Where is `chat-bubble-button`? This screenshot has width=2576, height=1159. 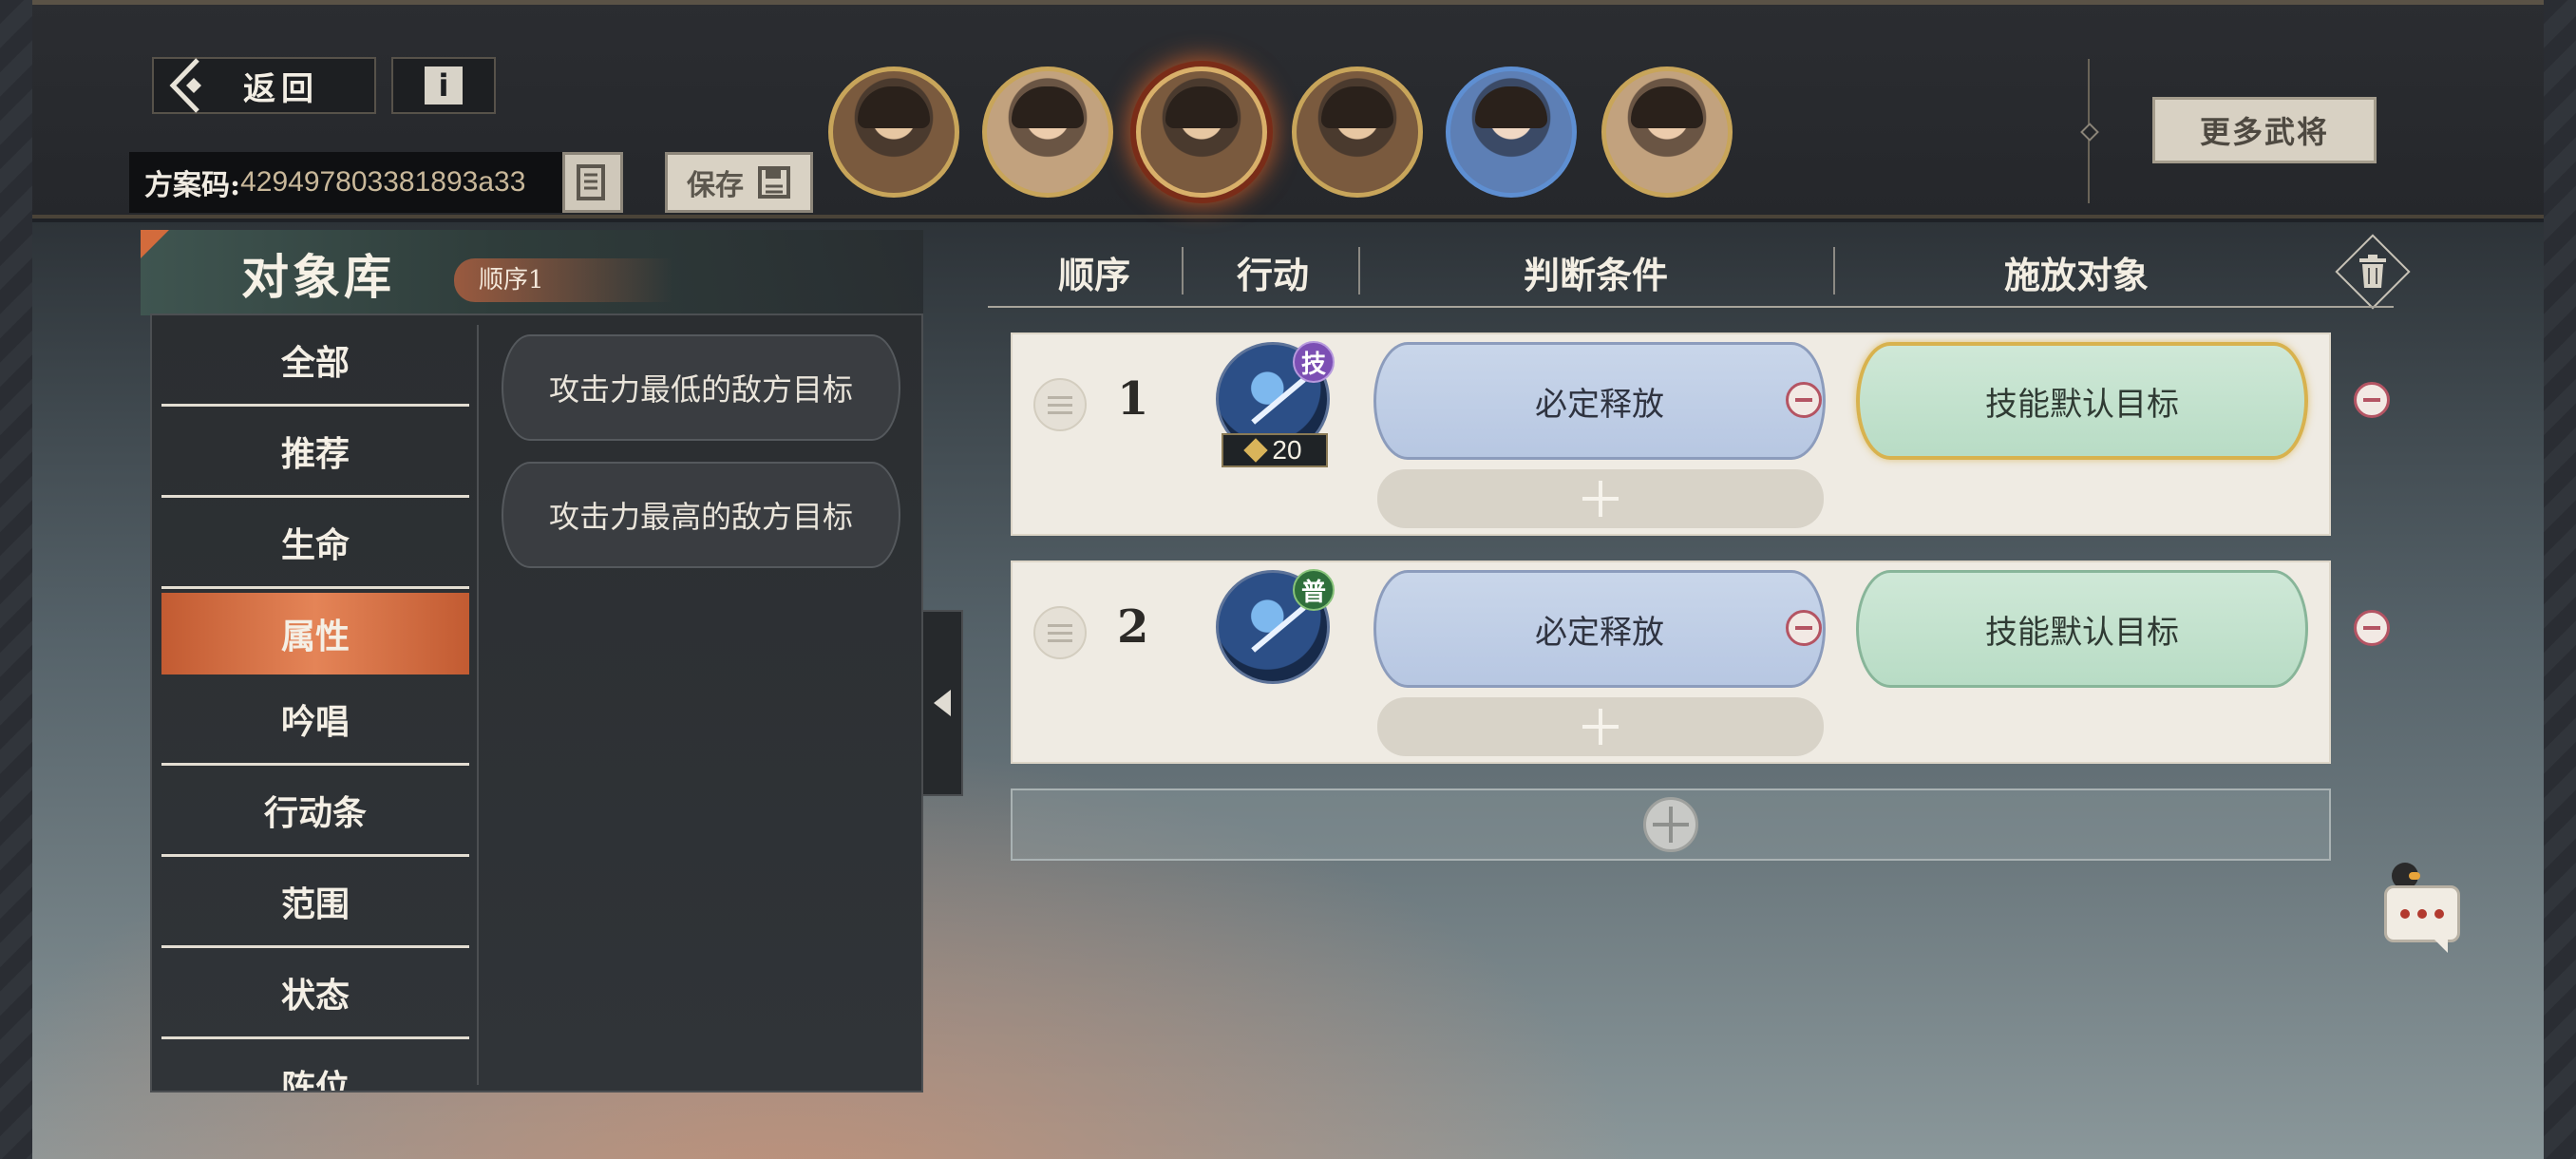
chat-bubble-button is located at coordinates (2422, 919).